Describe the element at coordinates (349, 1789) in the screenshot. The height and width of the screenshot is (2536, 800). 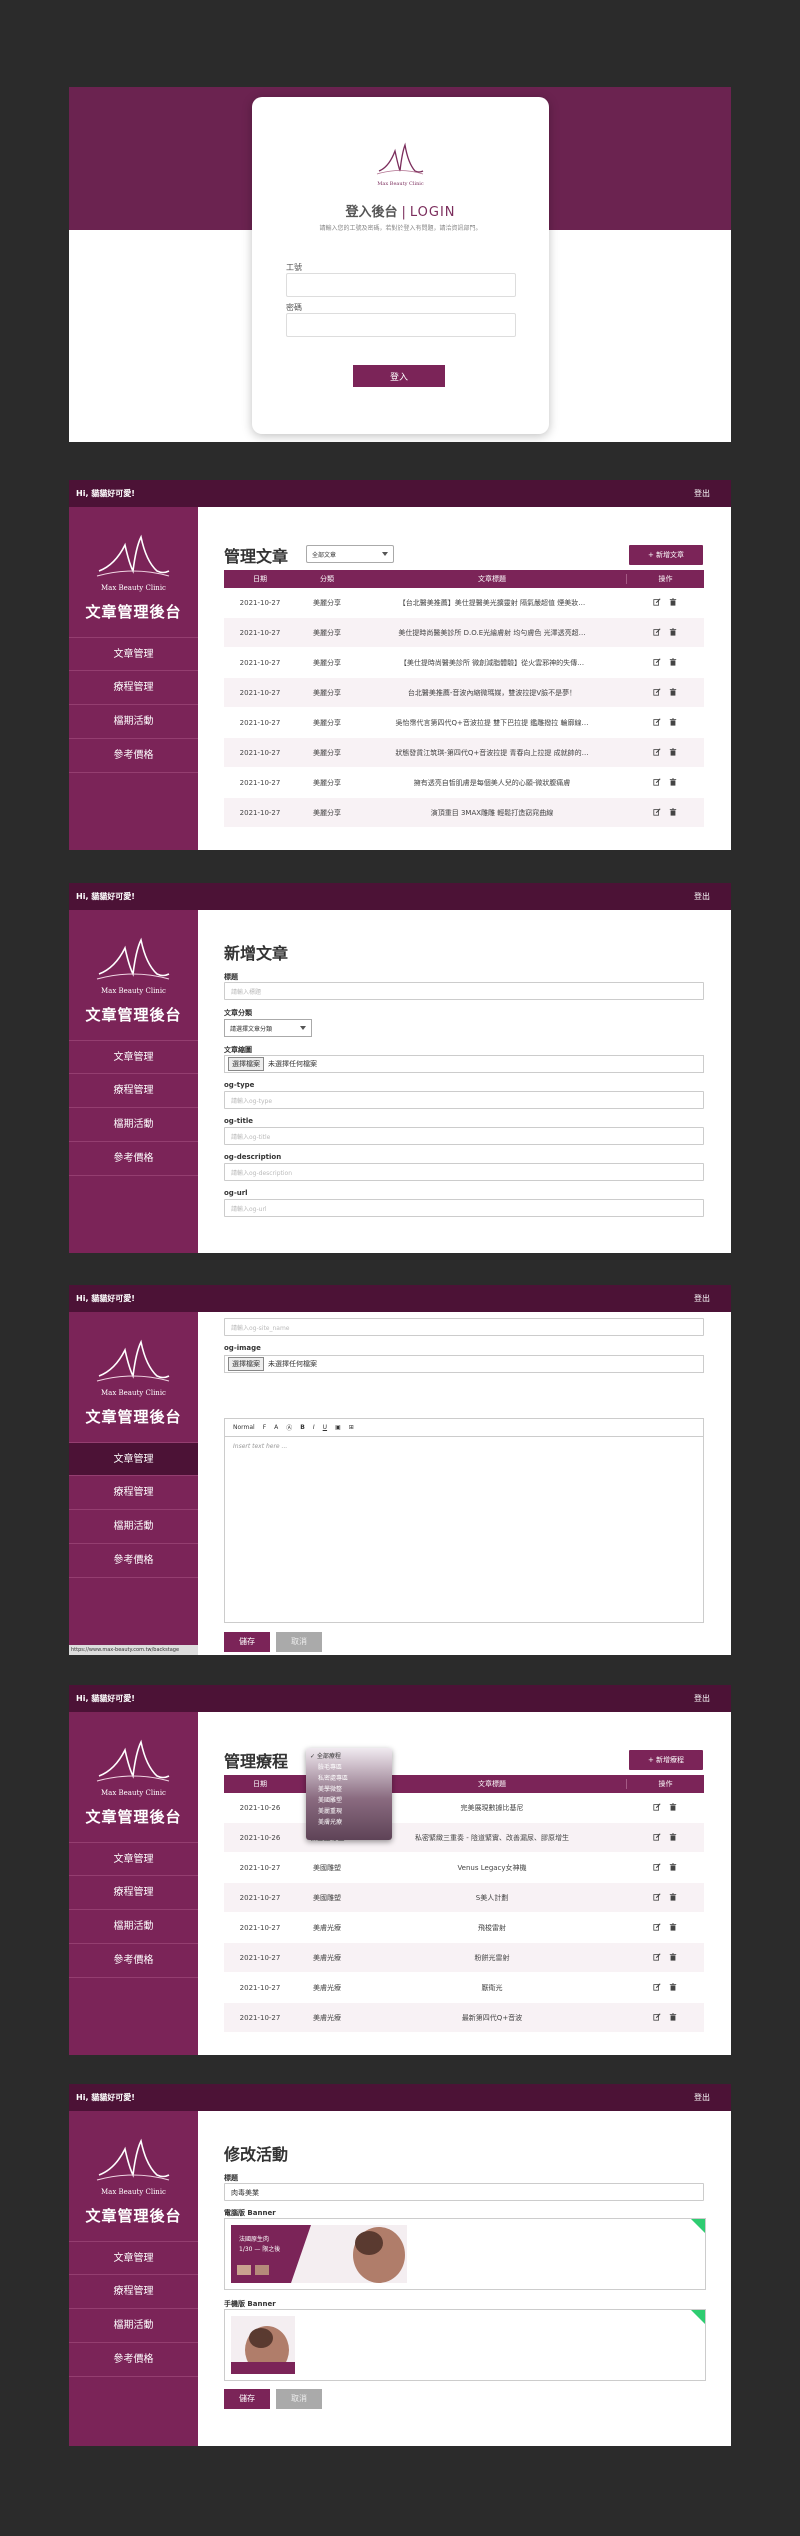
I see `dropdown-option: 美學微整` at that location.